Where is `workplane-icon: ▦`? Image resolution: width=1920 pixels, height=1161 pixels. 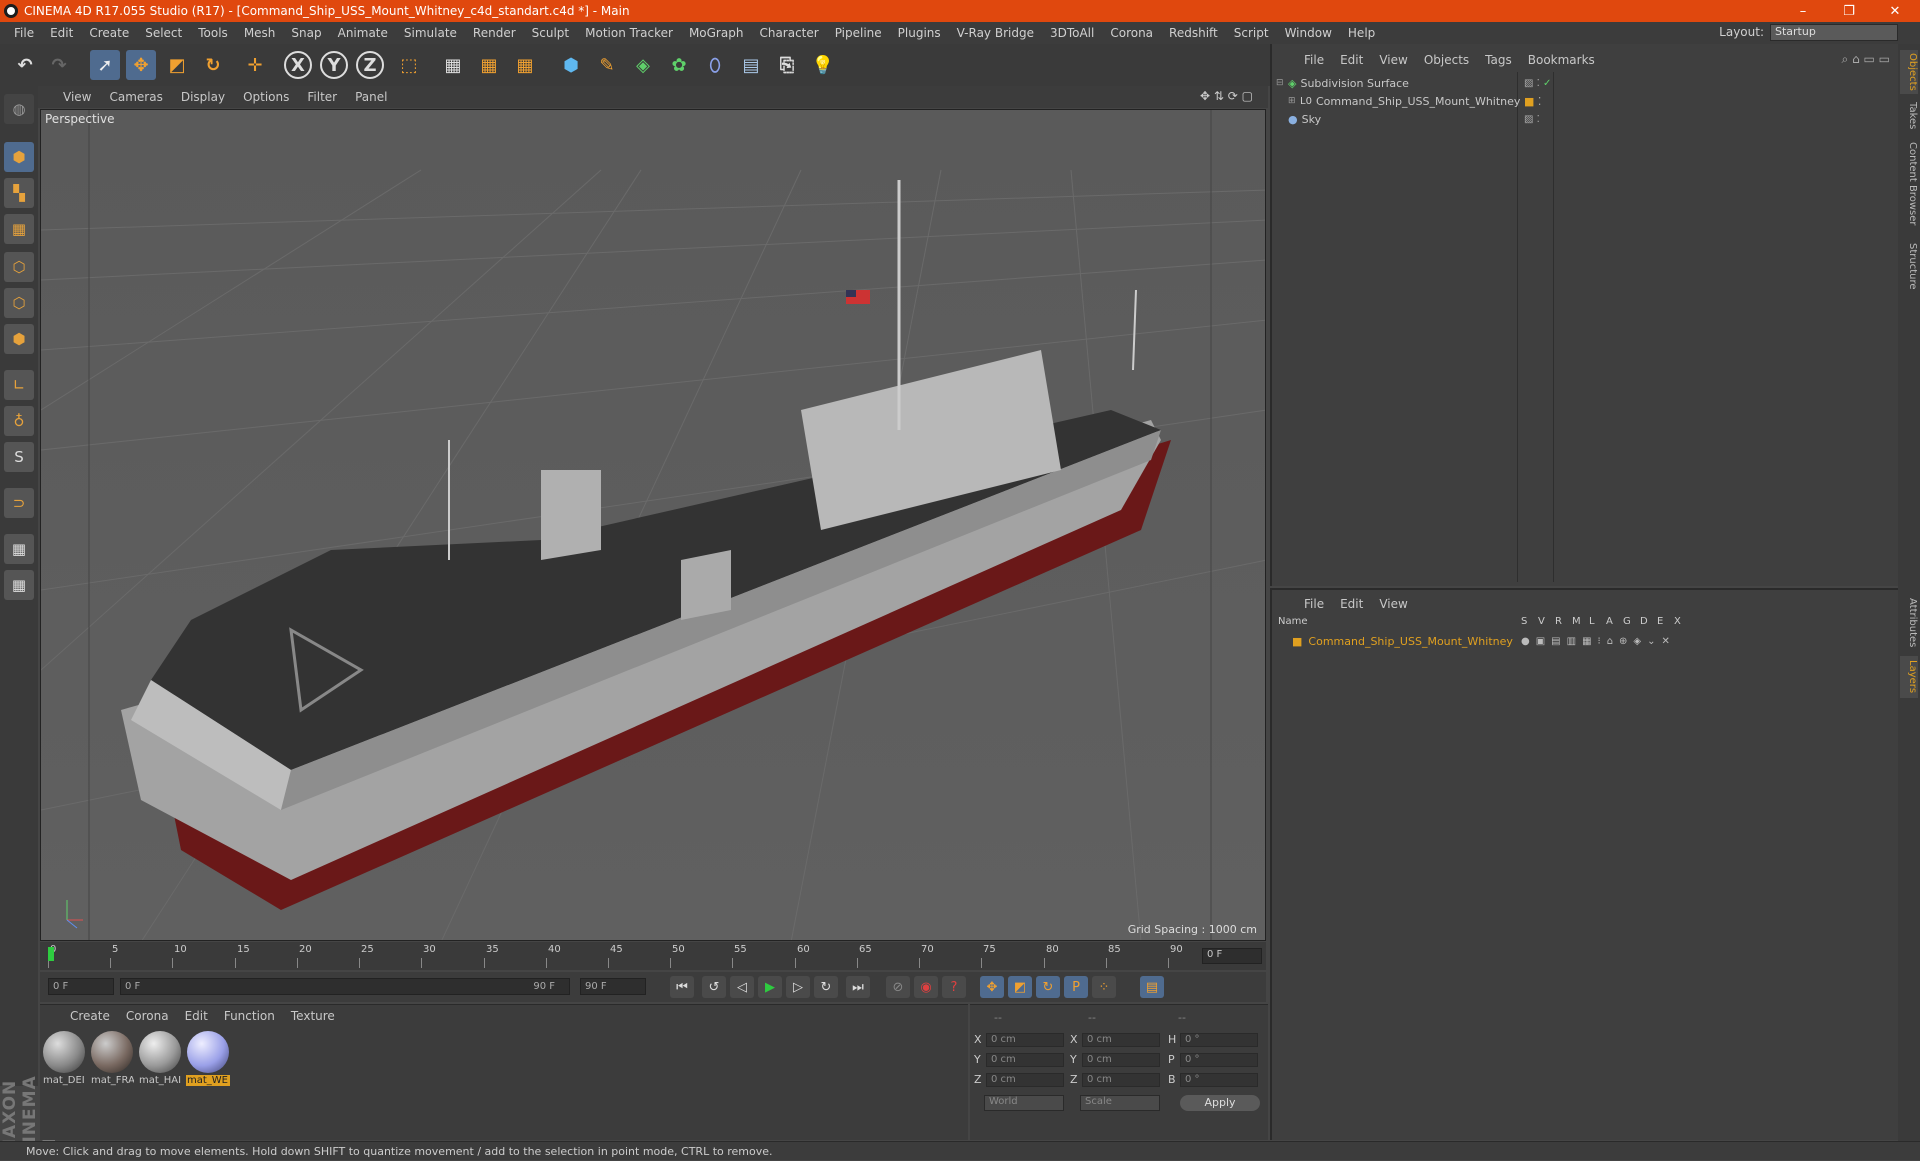 workplane-icon: ▦ is located at coordinates (19, 229).